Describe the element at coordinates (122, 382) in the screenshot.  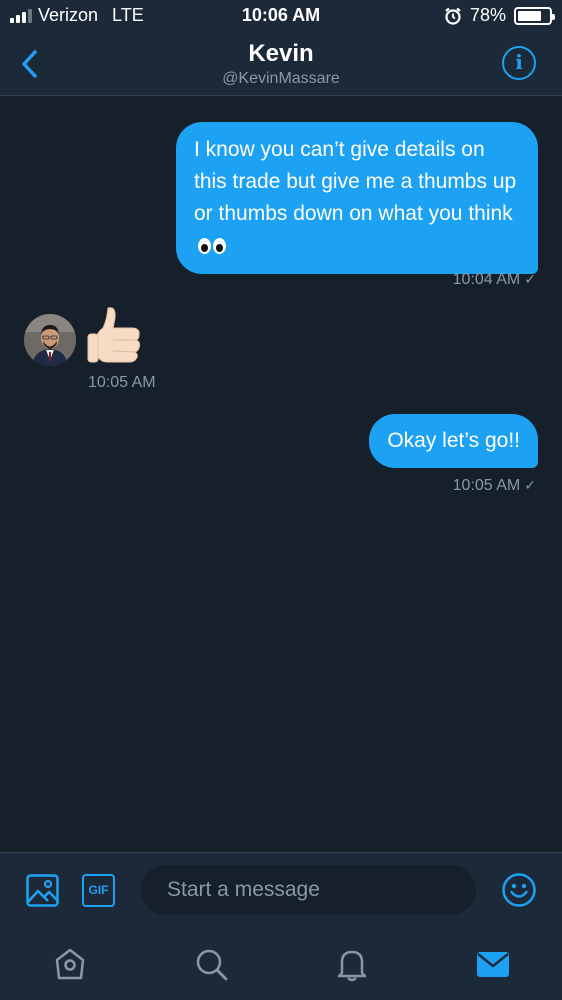
I see `message-timestamp: 10:05 AM` at that location.